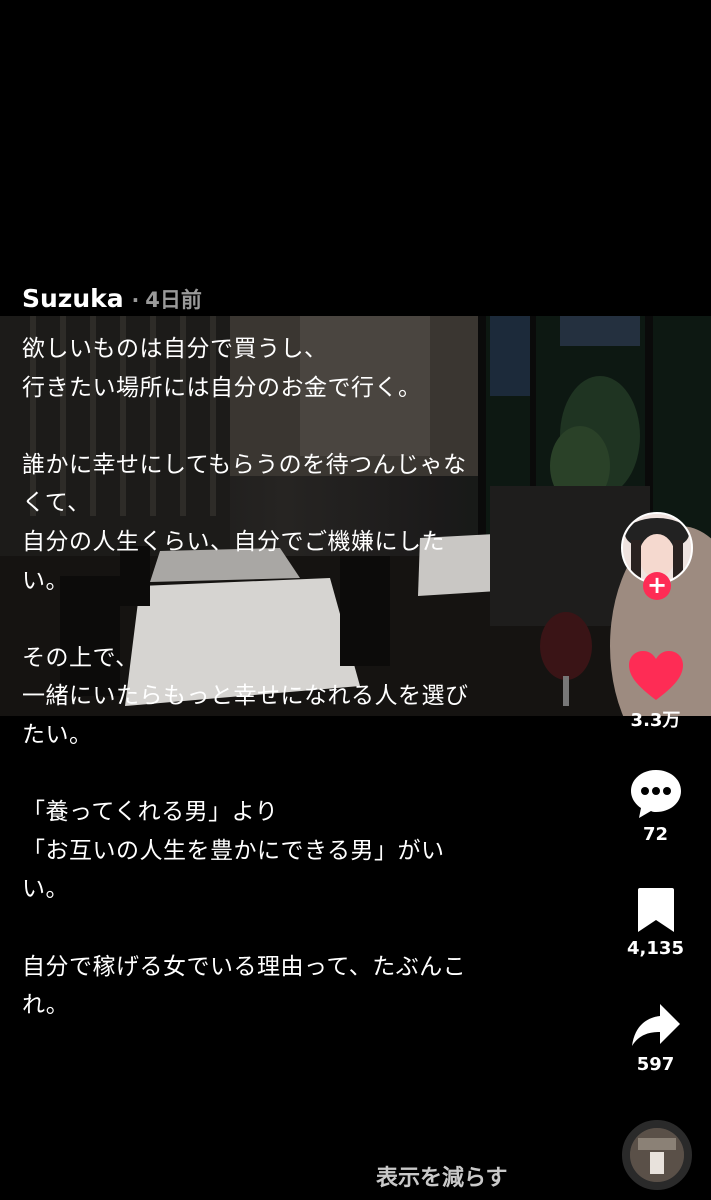  I want to click on creator-avatar-wrap: +, so click(657, 556).